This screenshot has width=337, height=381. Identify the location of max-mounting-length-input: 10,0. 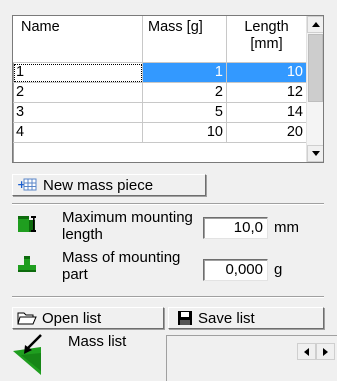
(235, 228).